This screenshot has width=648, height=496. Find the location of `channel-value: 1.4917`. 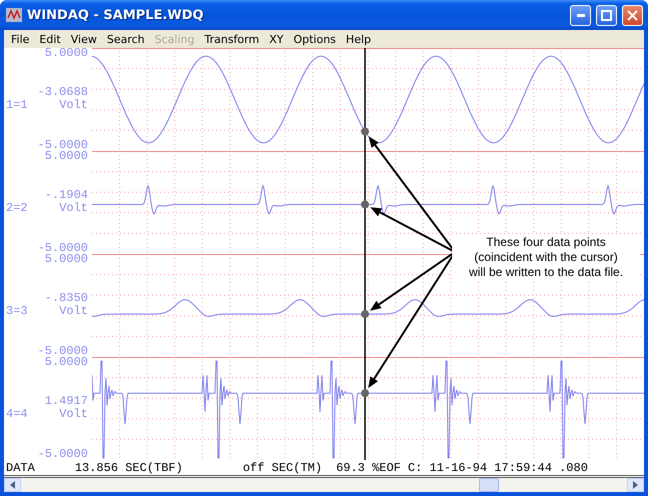

channel-value: 1.4917 is located at coordinates (66, 401).